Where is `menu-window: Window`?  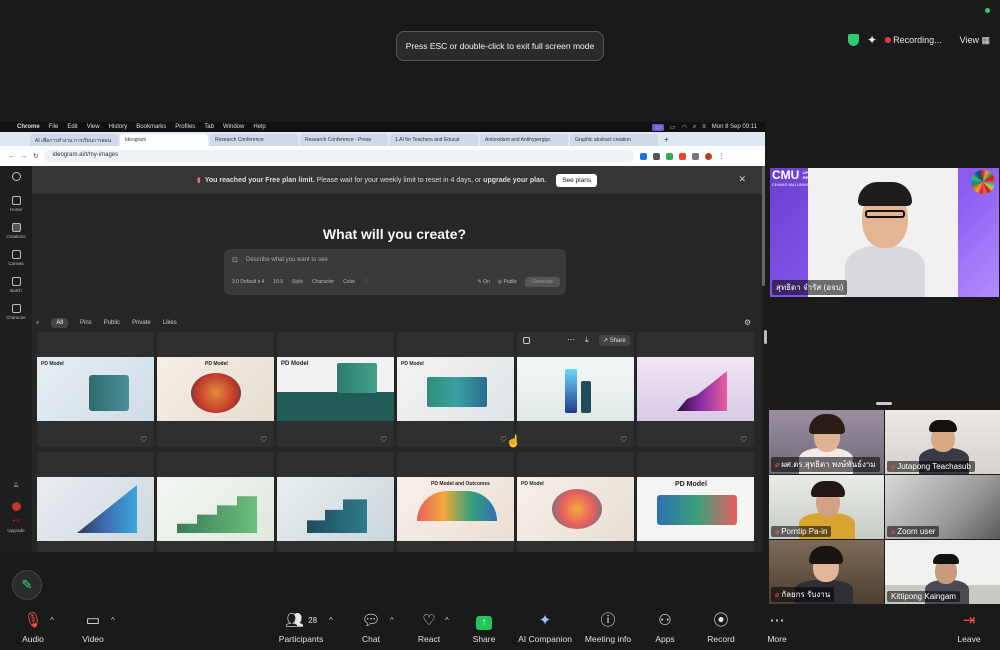 menu-window: Window is located at coordinates (233, 127).